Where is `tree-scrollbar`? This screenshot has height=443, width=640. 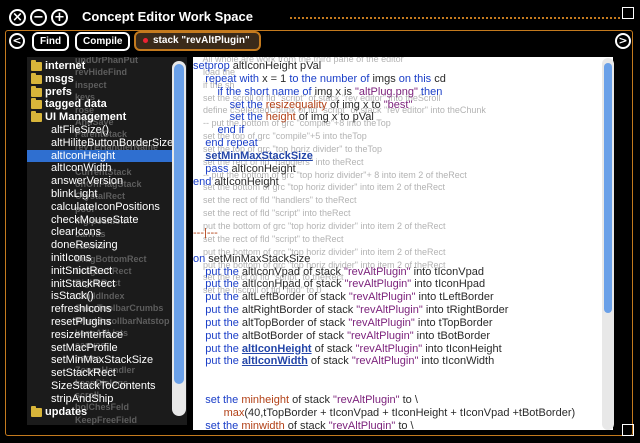 tree-scrollbar is located at coordinates (179, 238).